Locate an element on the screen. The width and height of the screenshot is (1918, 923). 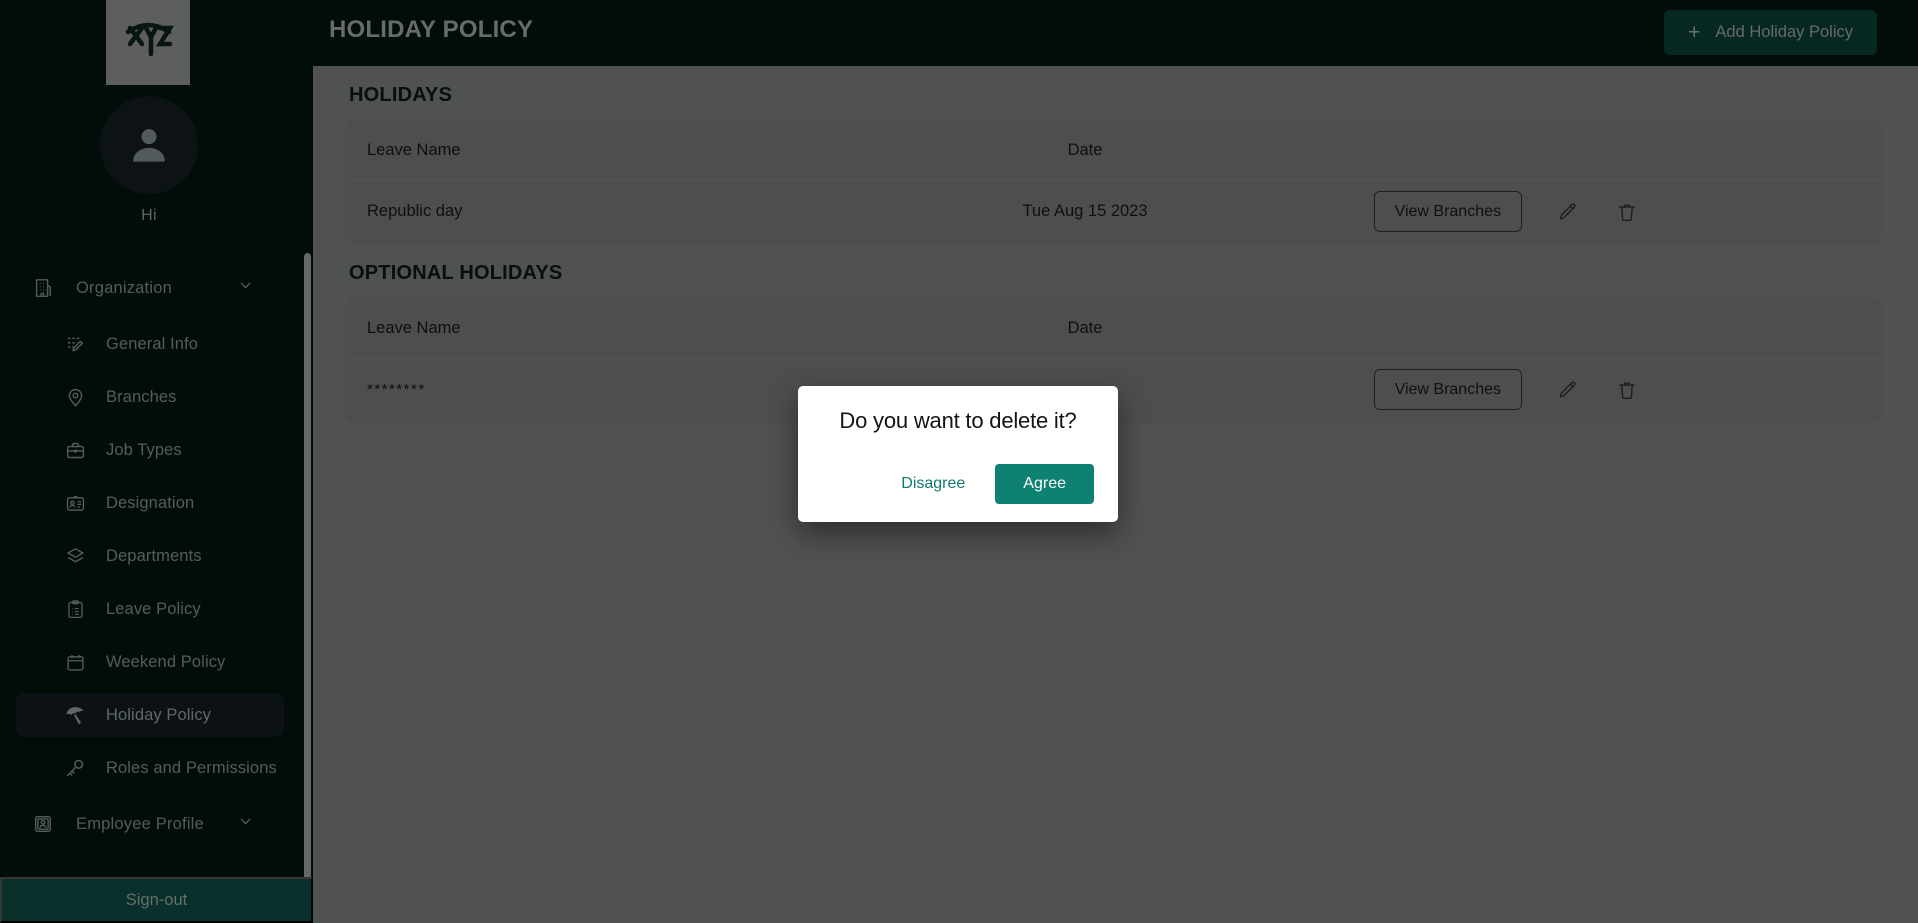
agree-button: Agree is located at coordinates (1044, 484).